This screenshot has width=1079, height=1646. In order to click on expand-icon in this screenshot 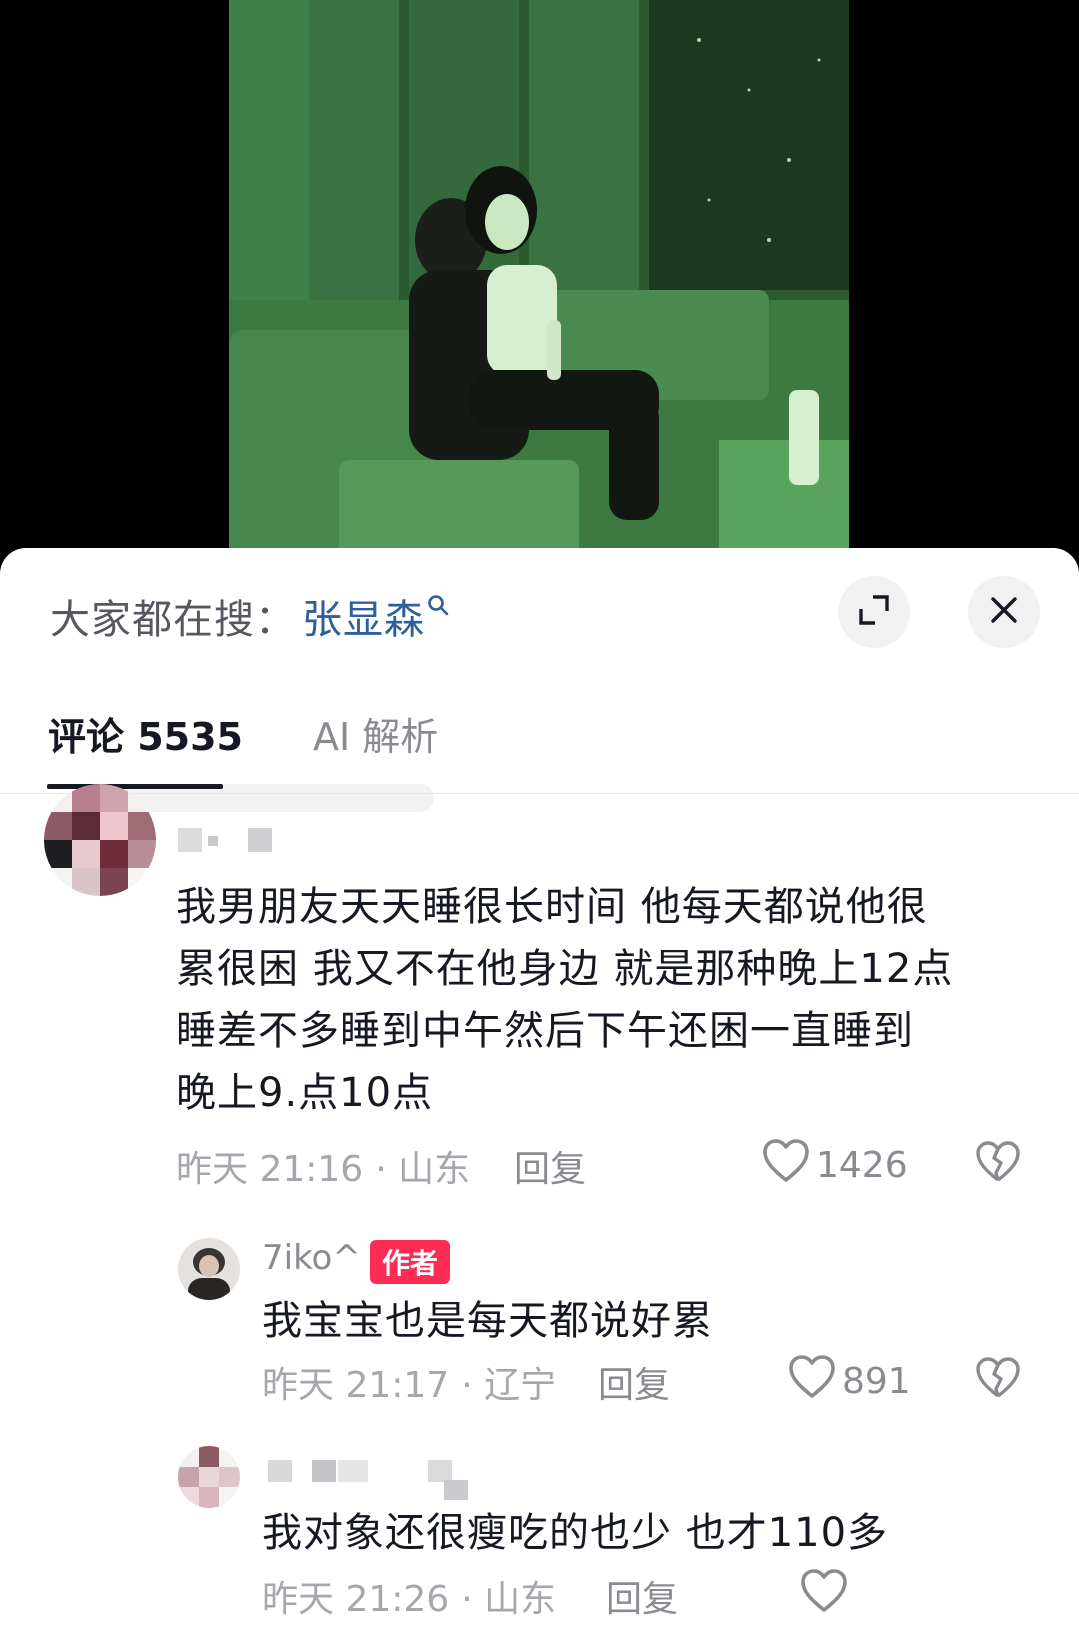, I will do `click(874, 612)`.